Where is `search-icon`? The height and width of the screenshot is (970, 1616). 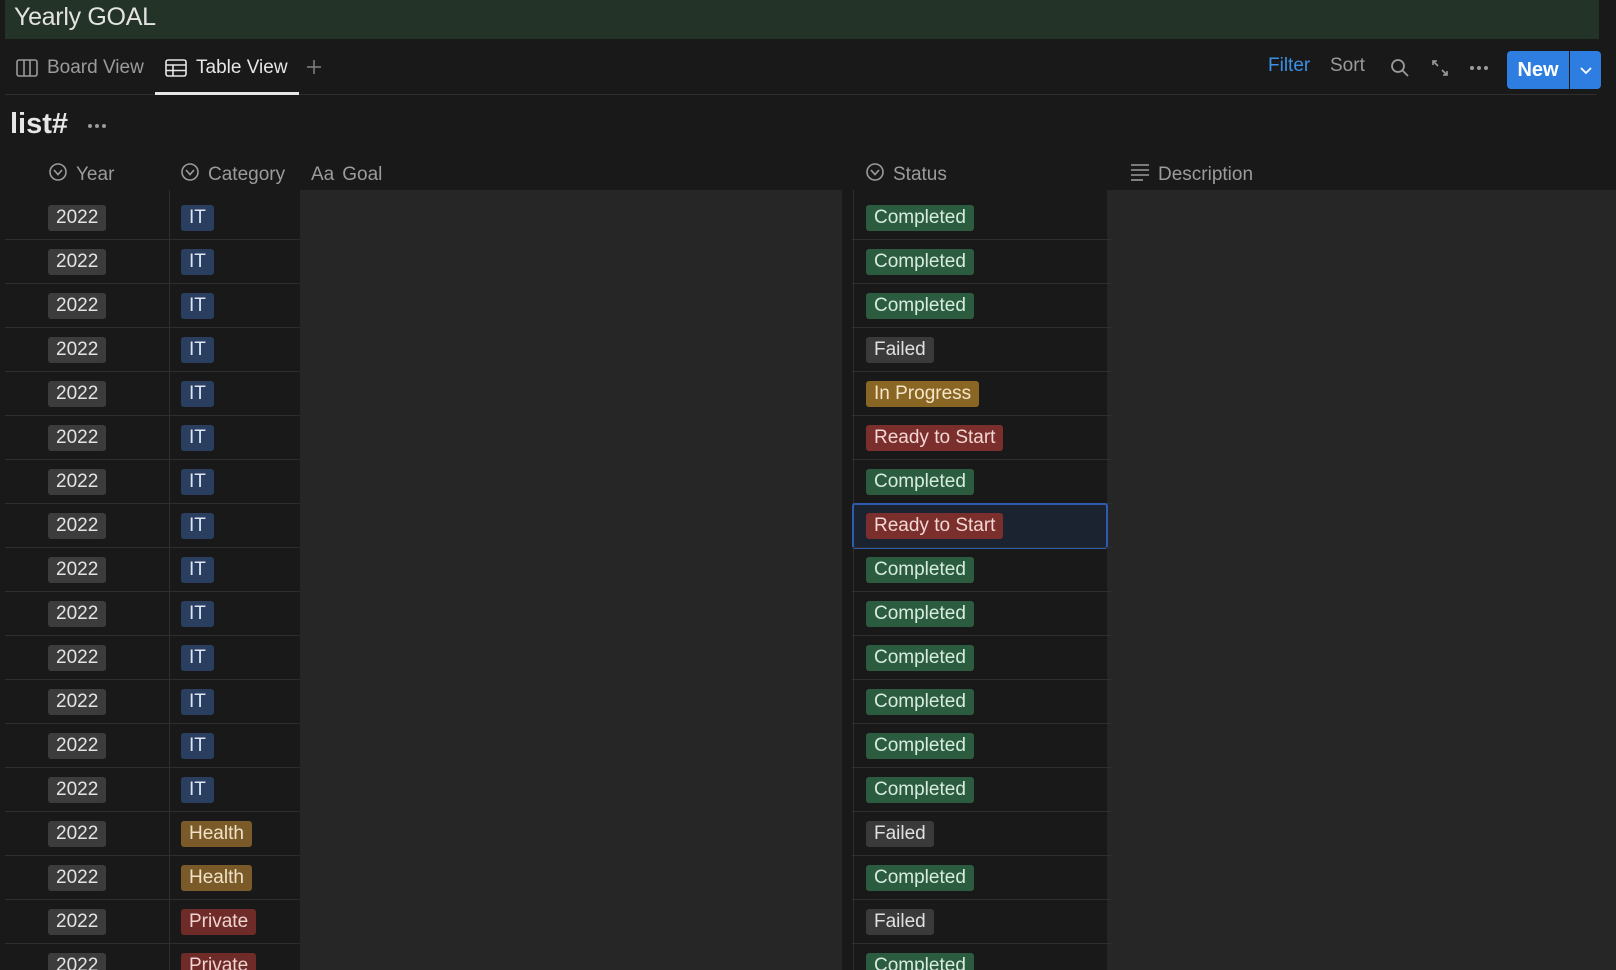
search-icon is located at coordinates (1400, 68).